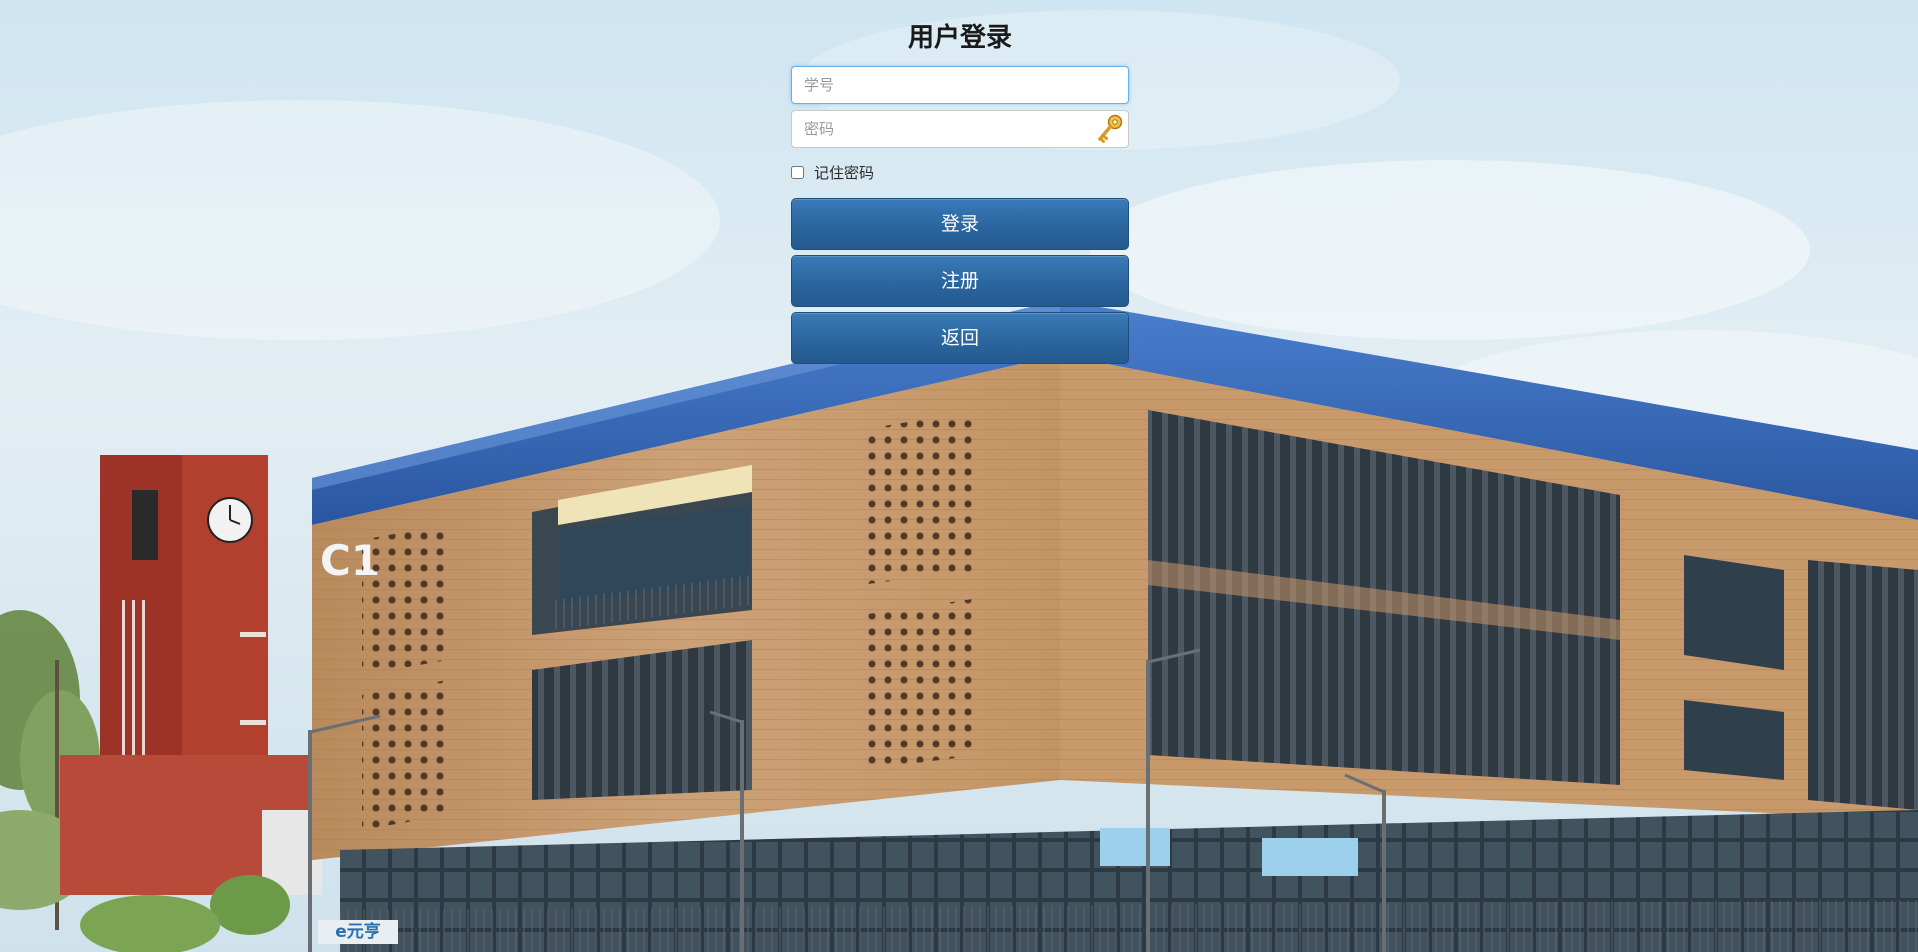 The height and width of the screenshot is (952, 1918). I want to click on password-field-wrapper, so click(960, 129).